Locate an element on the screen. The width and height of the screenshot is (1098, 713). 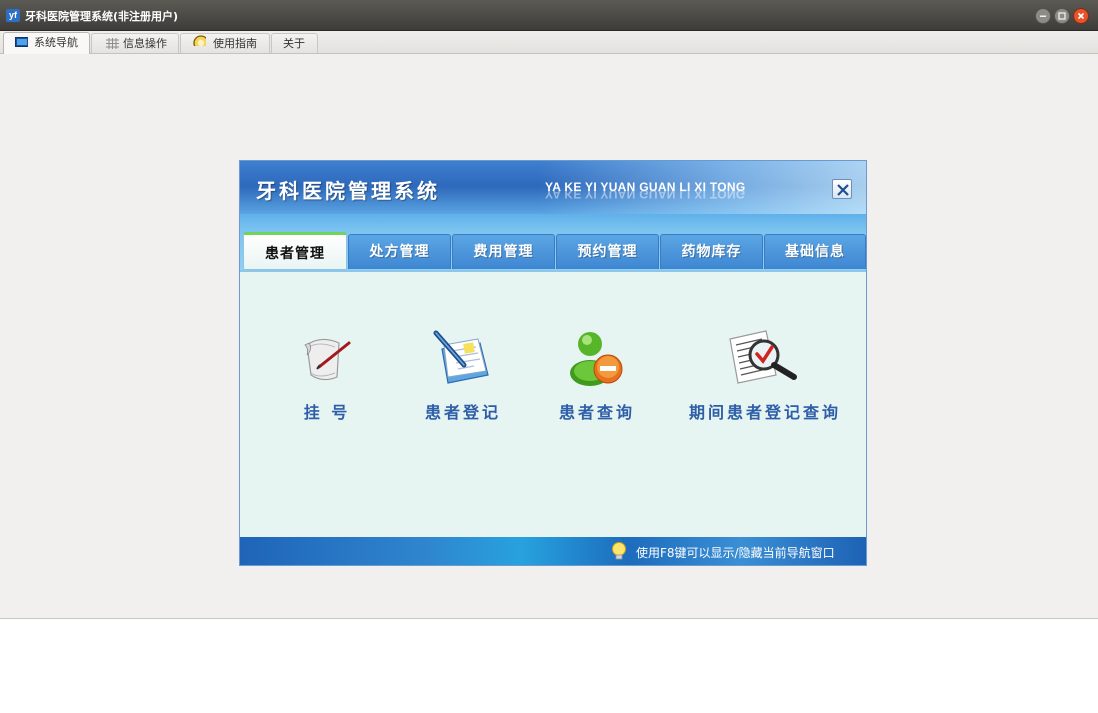
tab-about: 关于 is located at coordinates (294, 43).